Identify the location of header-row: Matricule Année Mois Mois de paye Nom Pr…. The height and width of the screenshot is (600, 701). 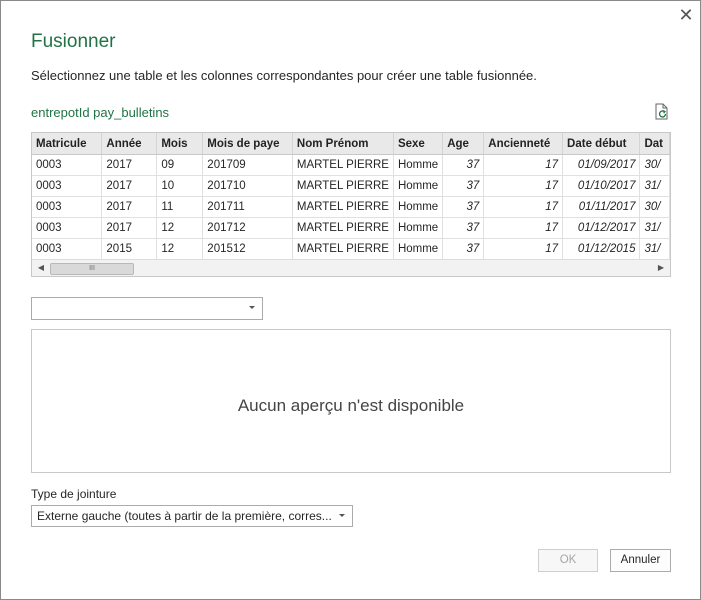
(351, 144).